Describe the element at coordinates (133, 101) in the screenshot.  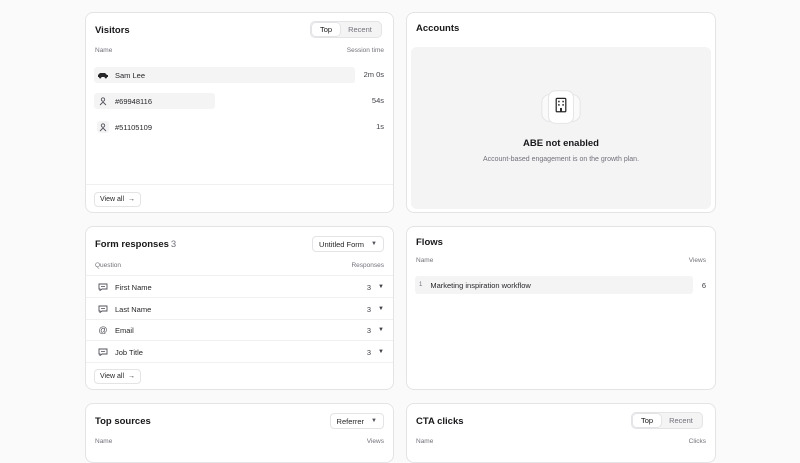
I see `visitor-name: #69948116` at that location.